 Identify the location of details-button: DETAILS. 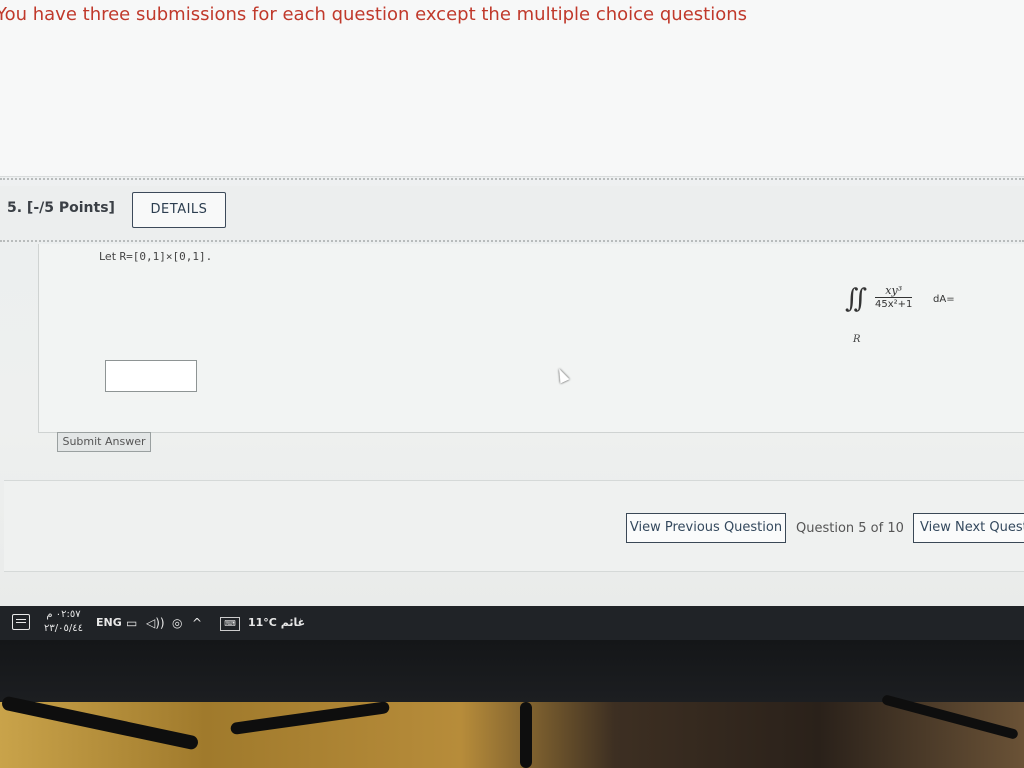
(179, 210).